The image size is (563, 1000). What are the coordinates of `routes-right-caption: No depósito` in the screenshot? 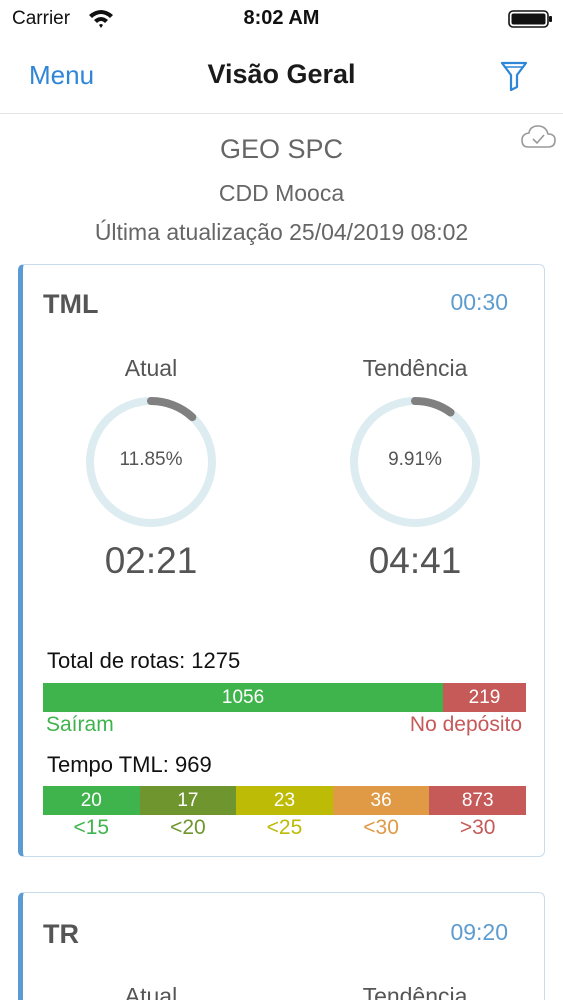 It's located at (465, 724).